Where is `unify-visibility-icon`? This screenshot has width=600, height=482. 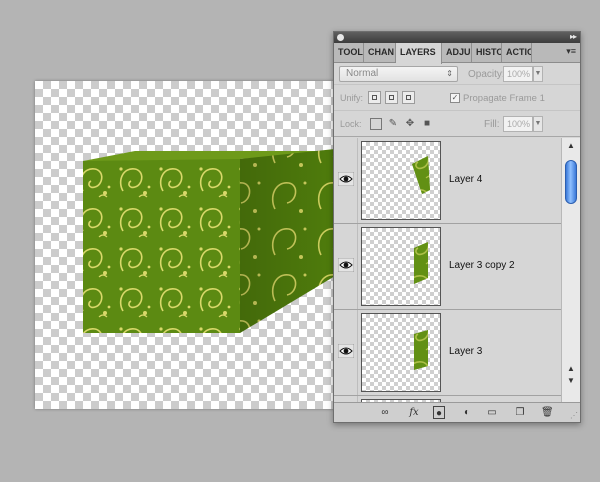 unify-visibility-icon is located at coordinates (391, 97).